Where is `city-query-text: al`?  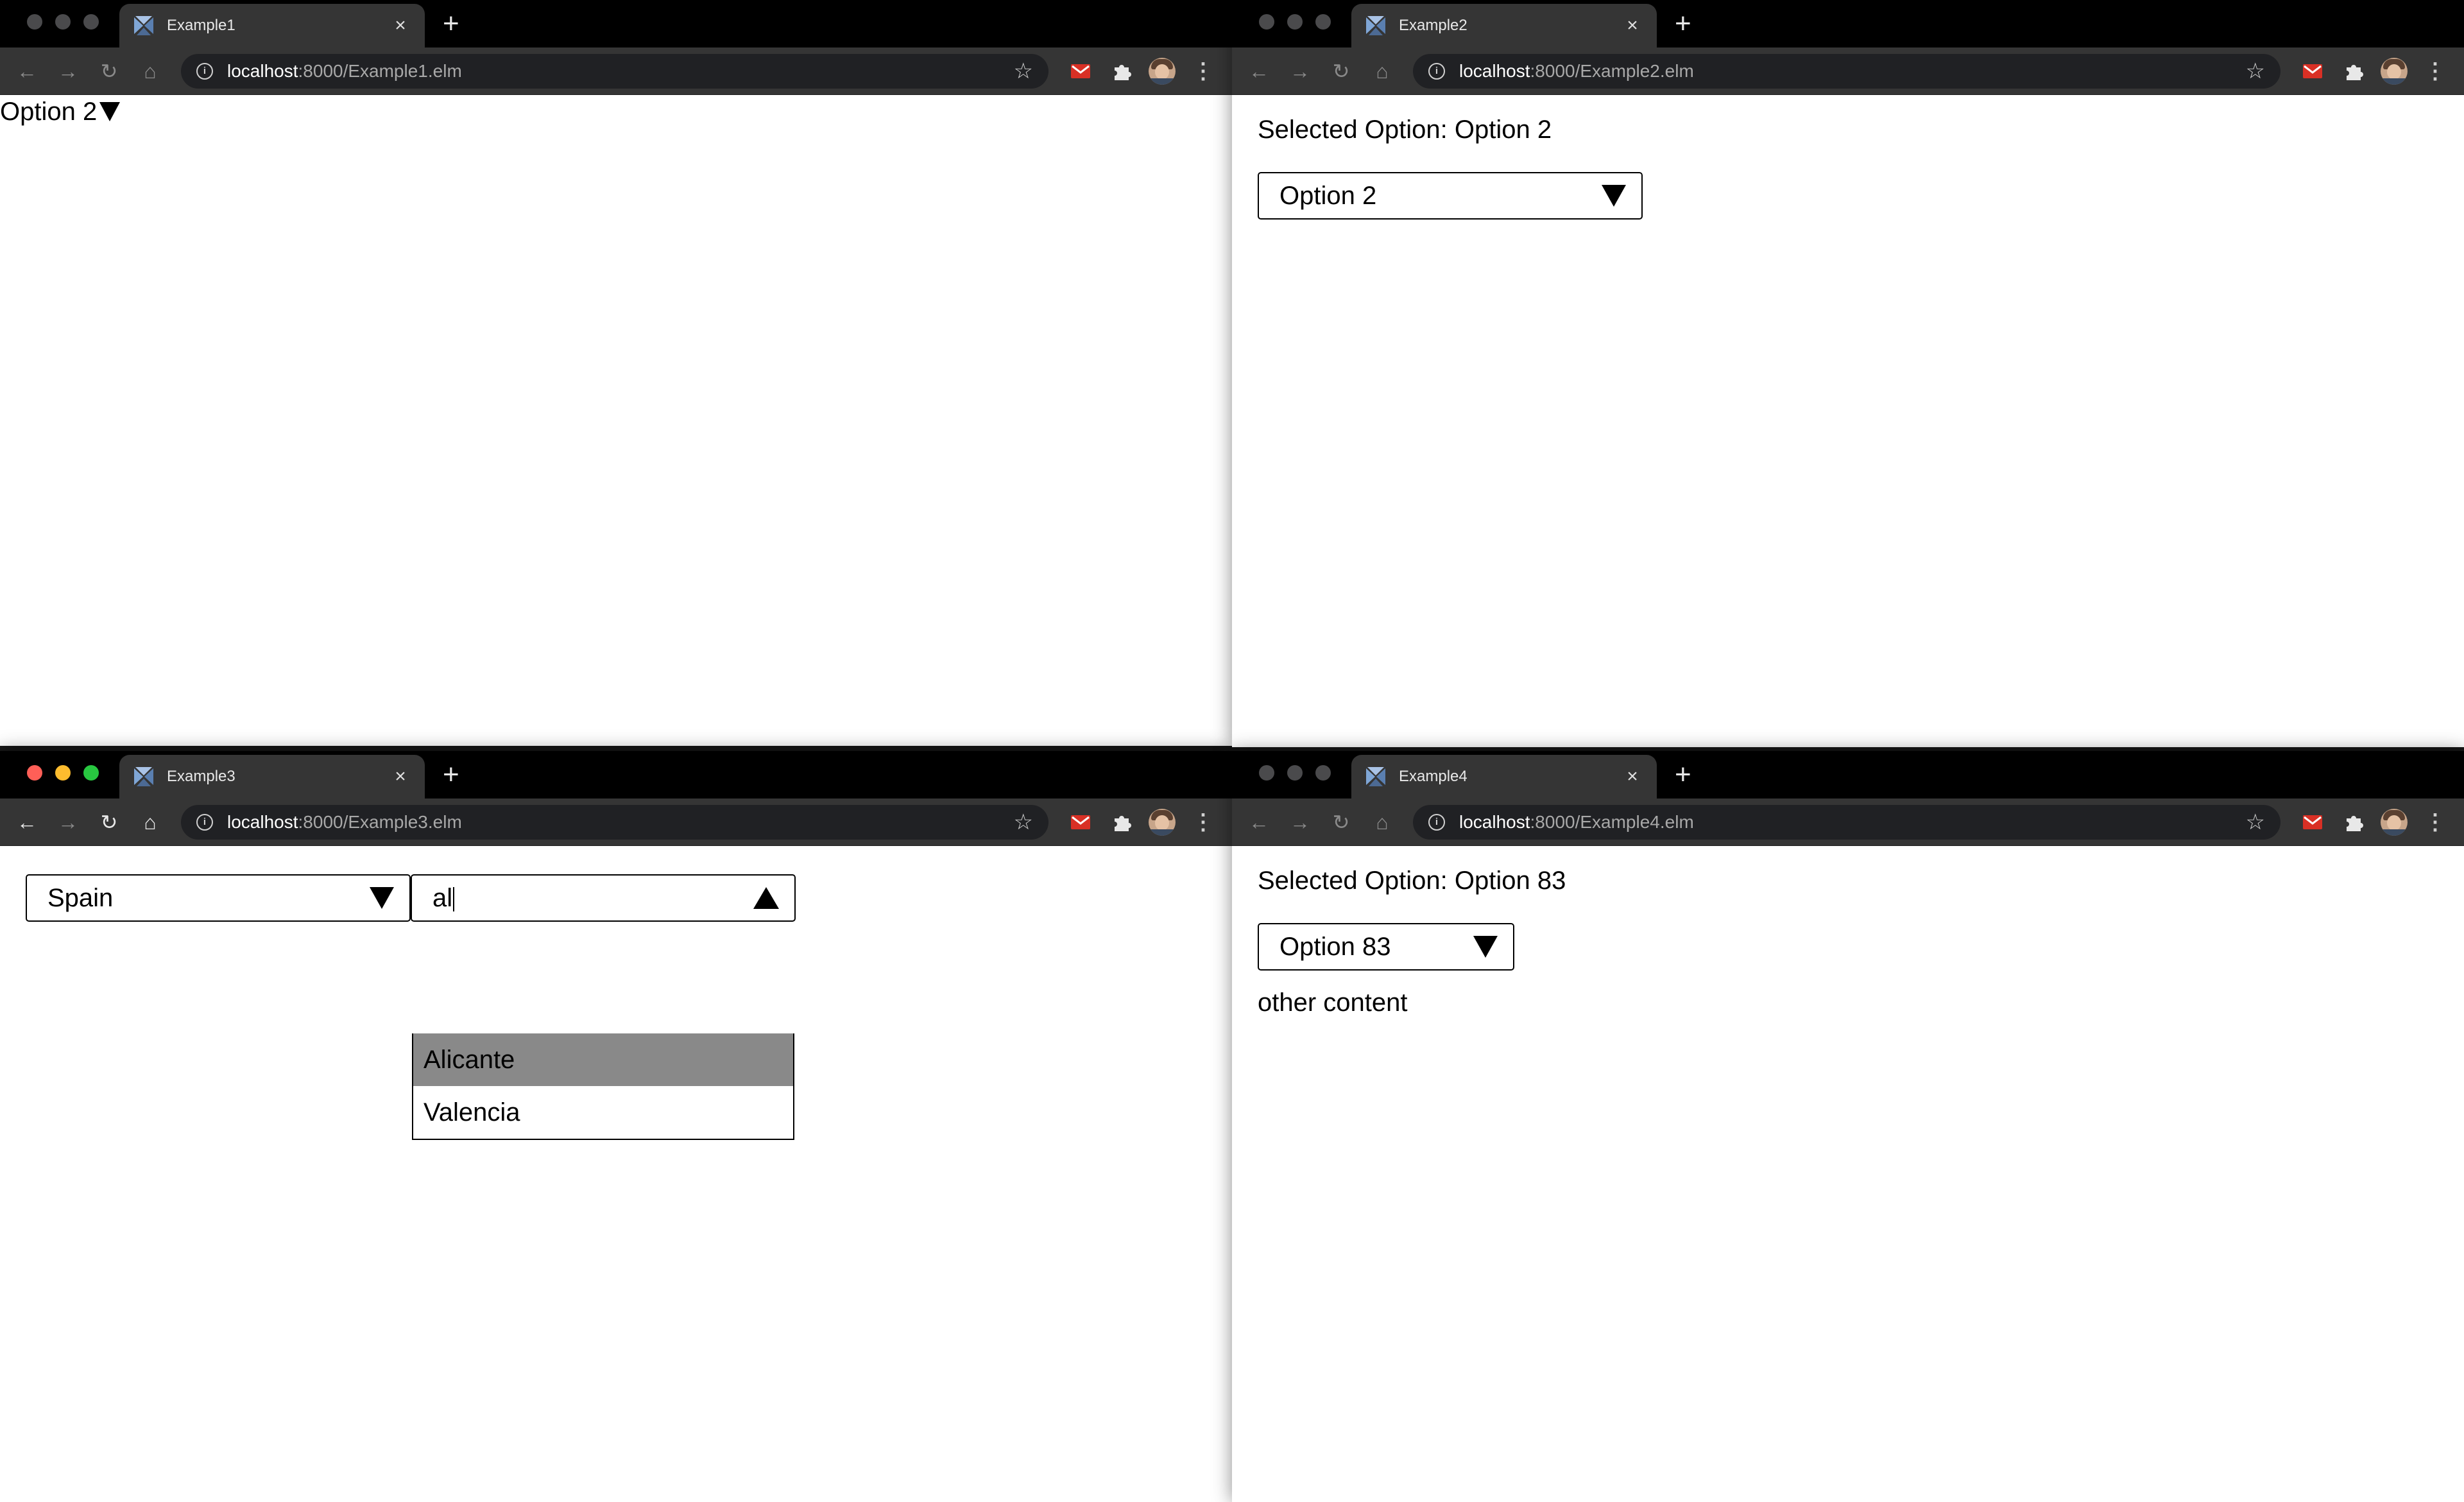
city-query-text: al is located at coordinates (593, 899).